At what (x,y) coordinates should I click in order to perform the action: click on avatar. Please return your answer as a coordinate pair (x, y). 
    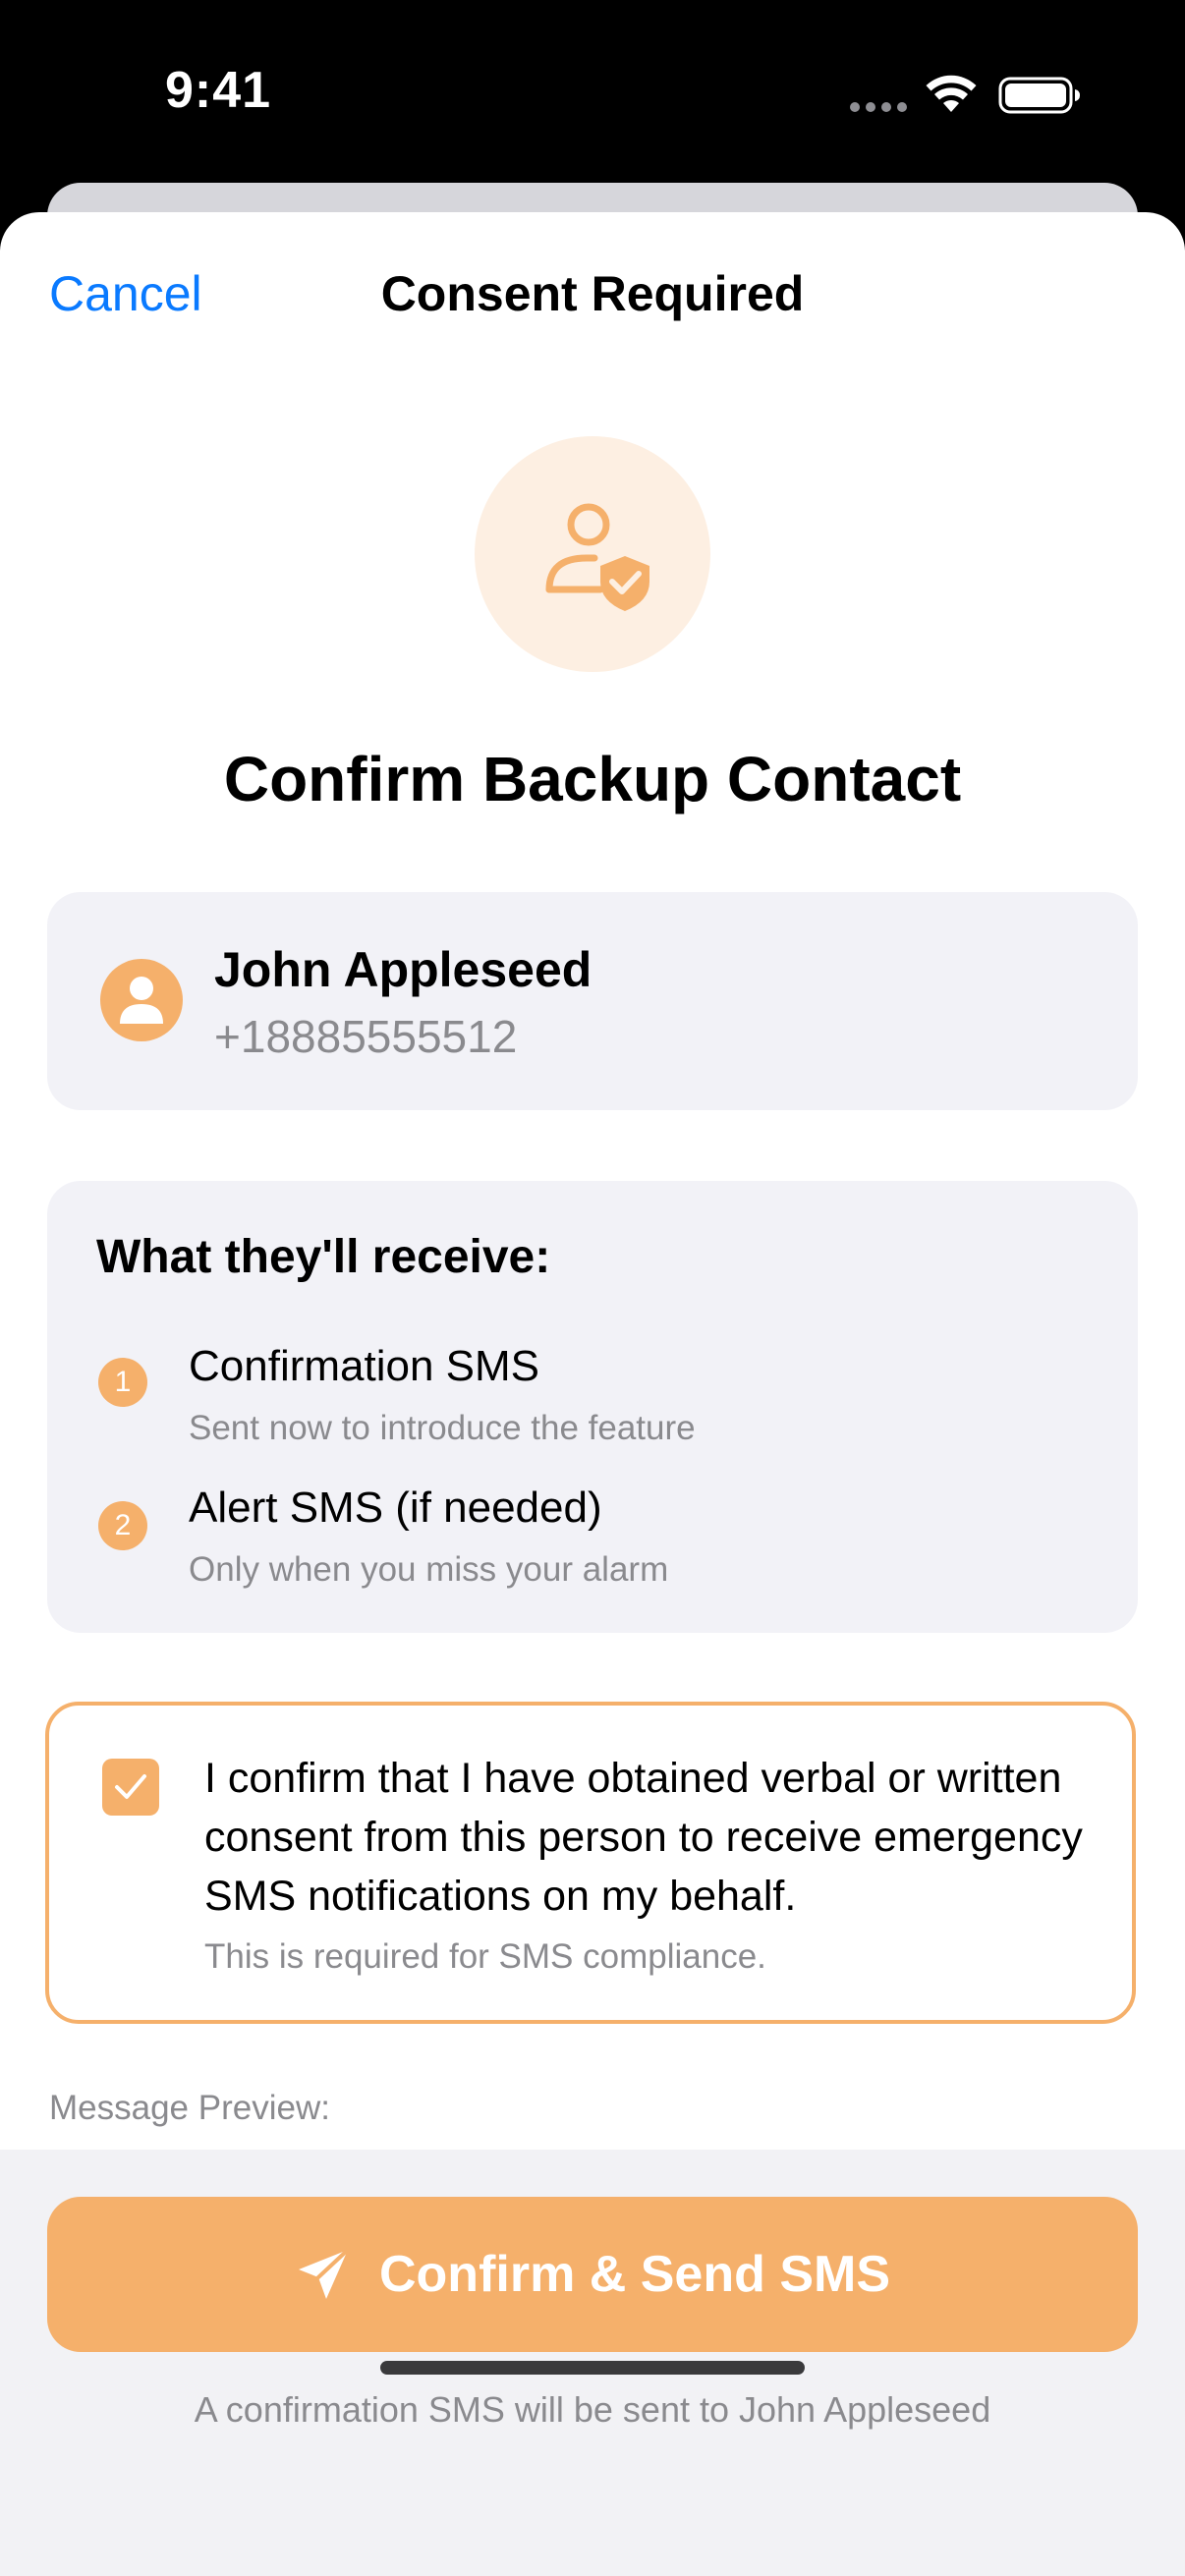
    Looking at the image, I should click on (141, 1000).